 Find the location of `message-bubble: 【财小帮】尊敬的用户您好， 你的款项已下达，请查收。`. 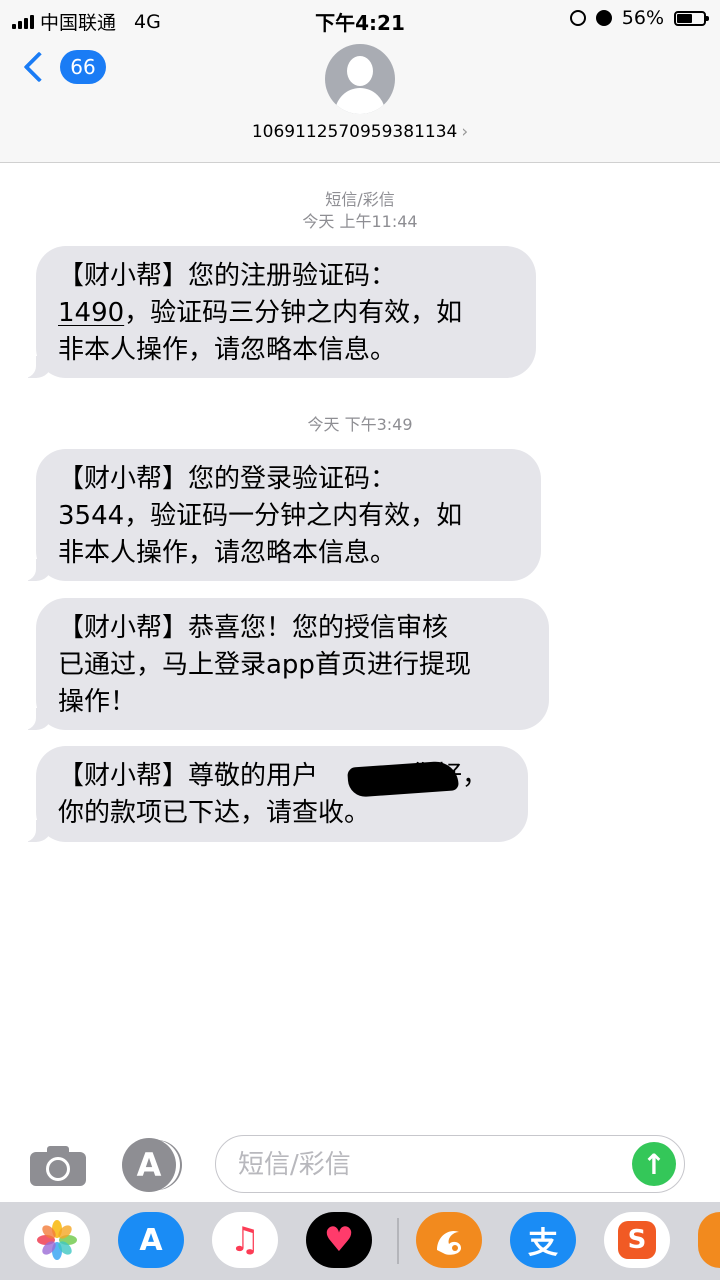

message-bubble: 【财小帮】尊敬的用户您好， 你的款项已下达，请查收。 is located at coordinates (275, 794).